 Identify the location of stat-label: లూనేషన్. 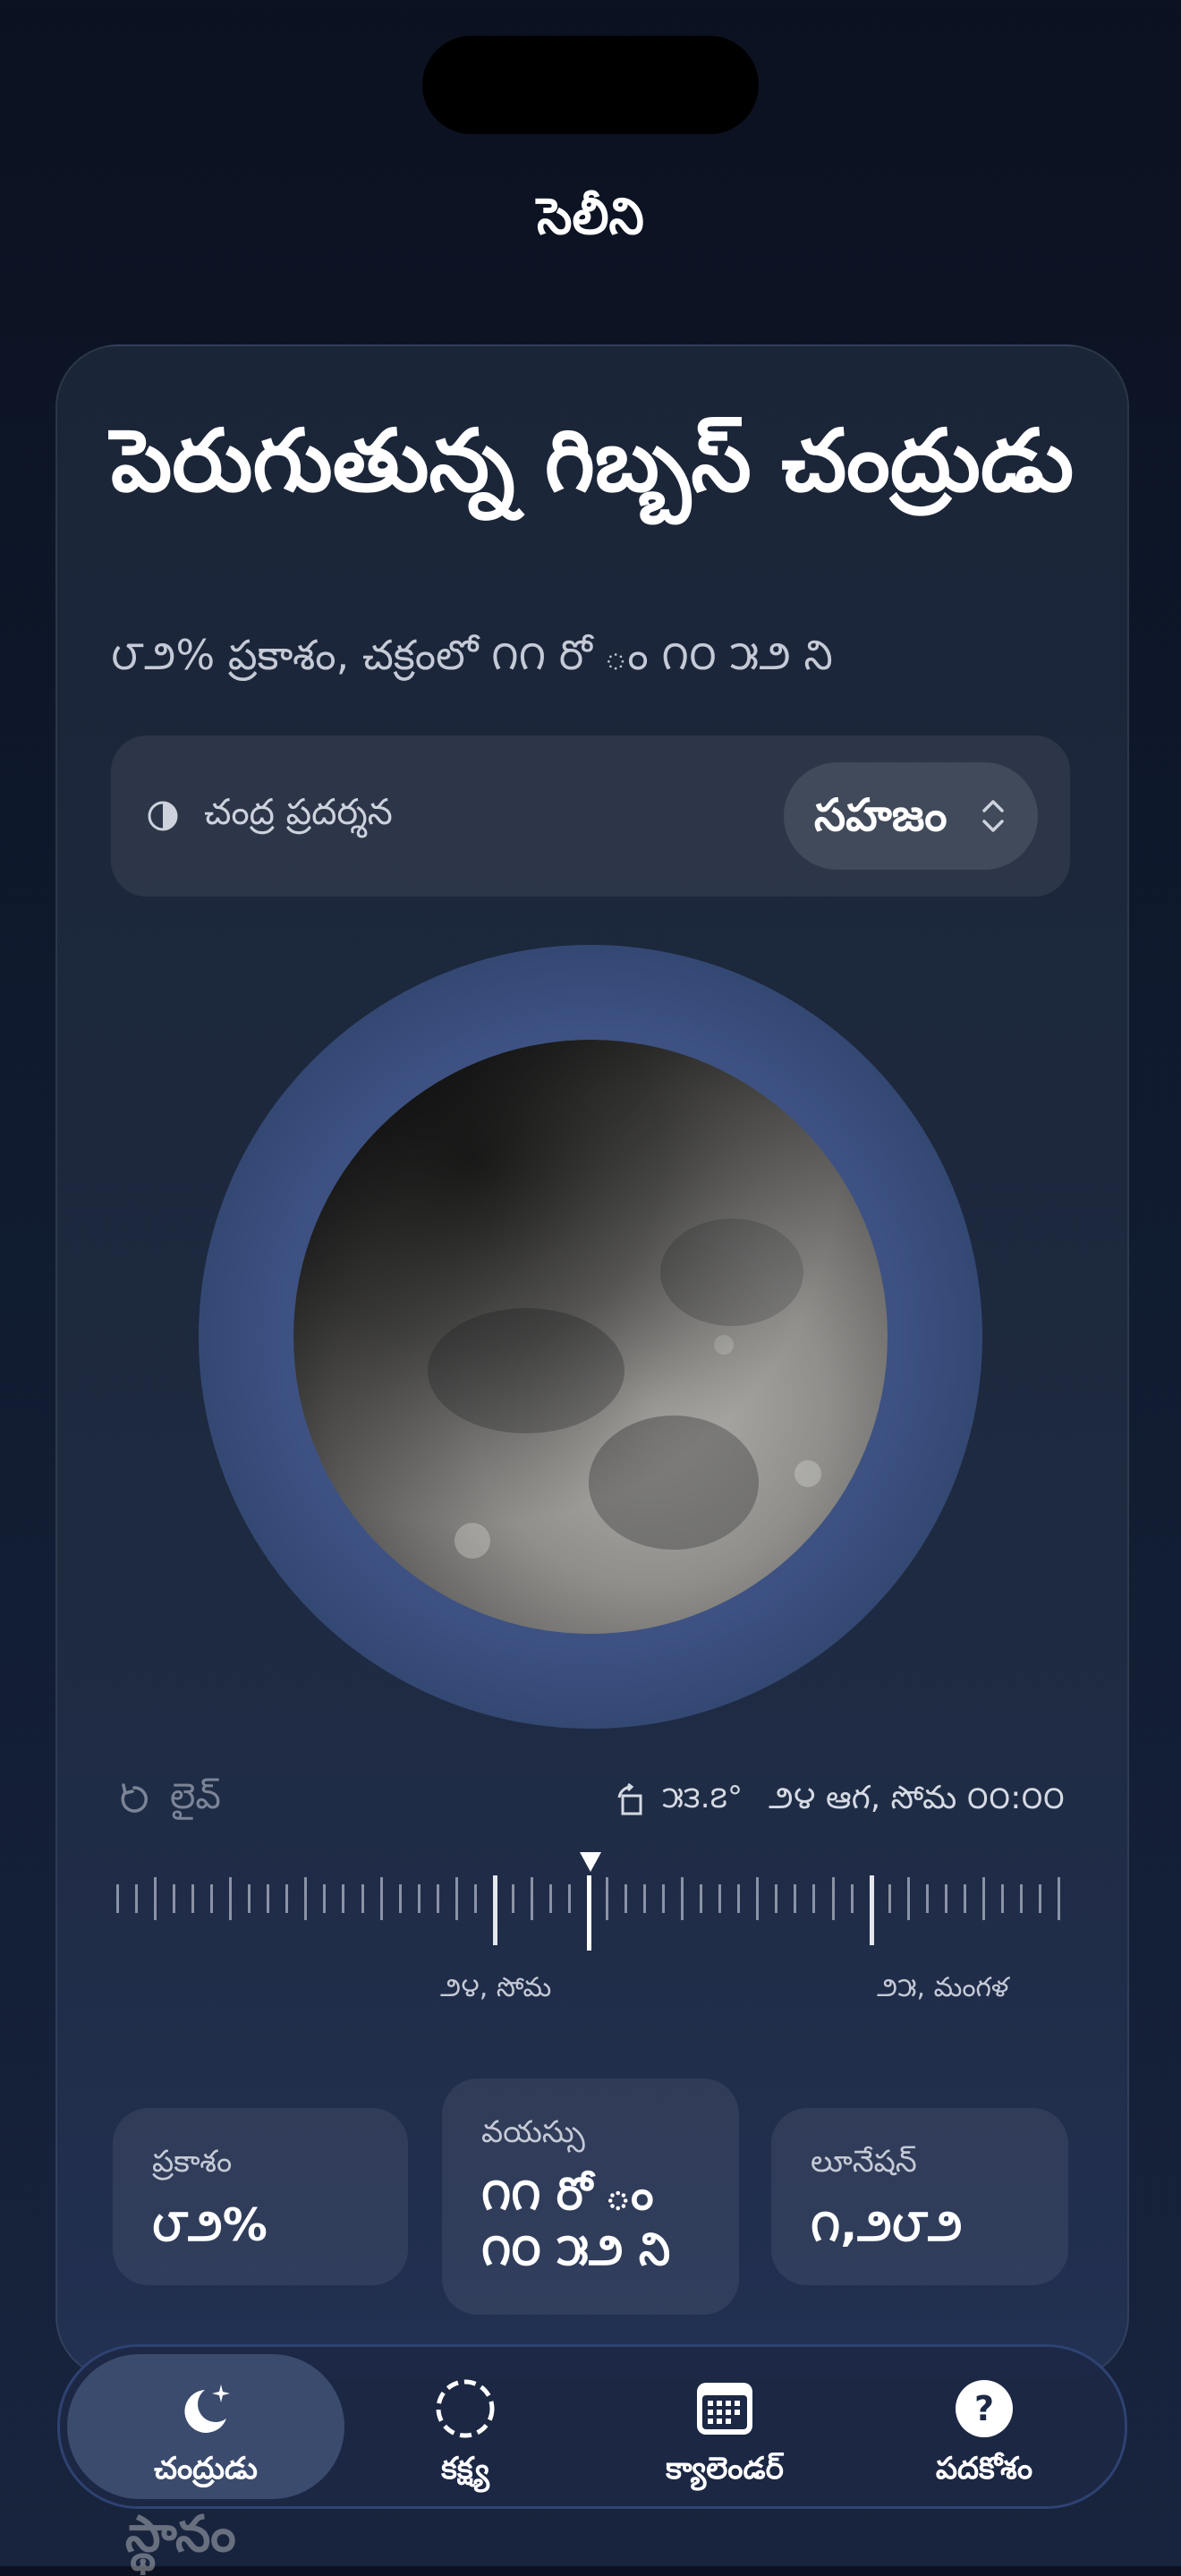
(864, 2162).